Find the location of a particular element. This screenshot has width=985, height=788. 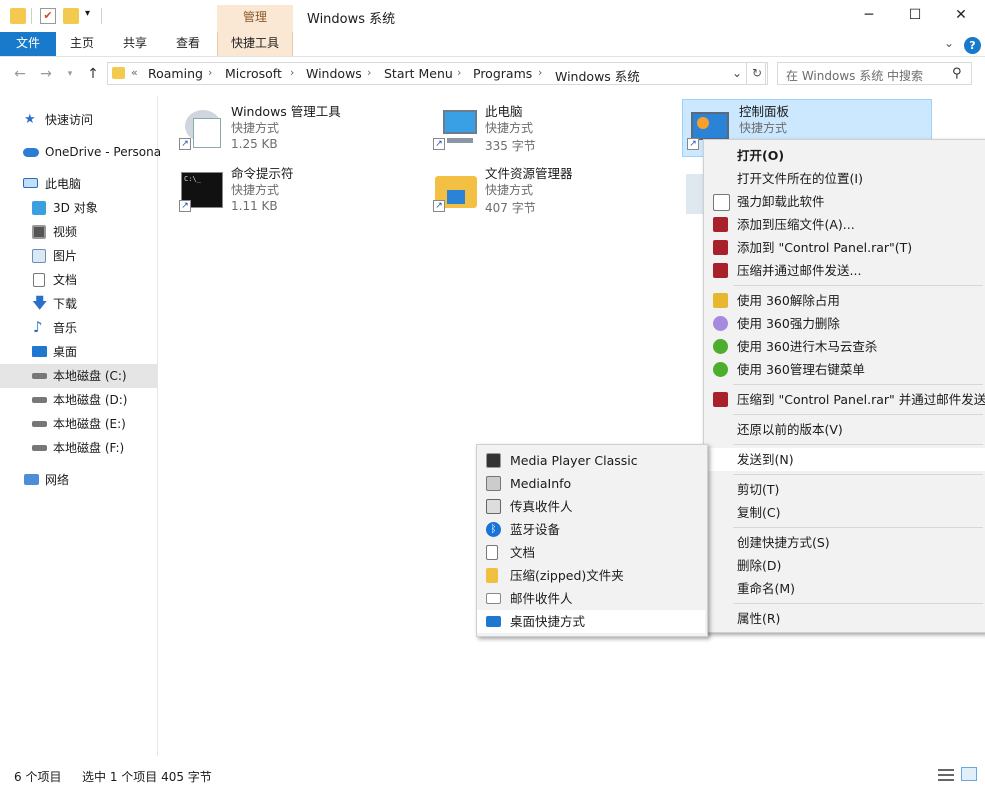

nav-drive-f: 本地磁盘 (F:) is located at coordinates (78, 448).